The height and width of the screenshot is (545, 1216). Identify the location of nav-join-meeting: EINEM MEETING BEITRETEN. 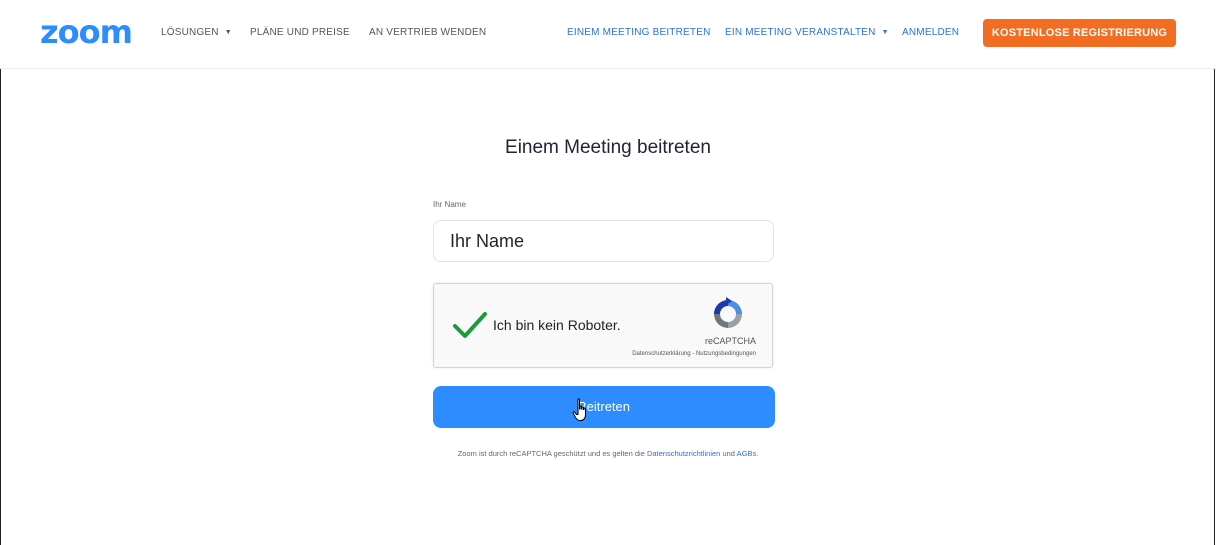
(639, 32).